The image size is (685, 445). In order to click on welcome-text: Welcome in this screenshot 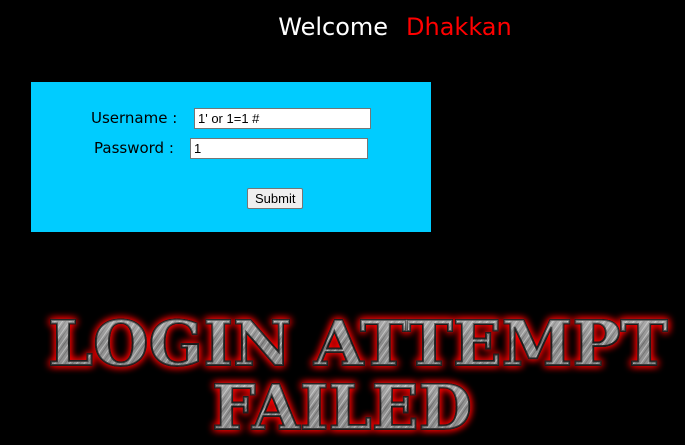, I will do `click(333, 27)`.